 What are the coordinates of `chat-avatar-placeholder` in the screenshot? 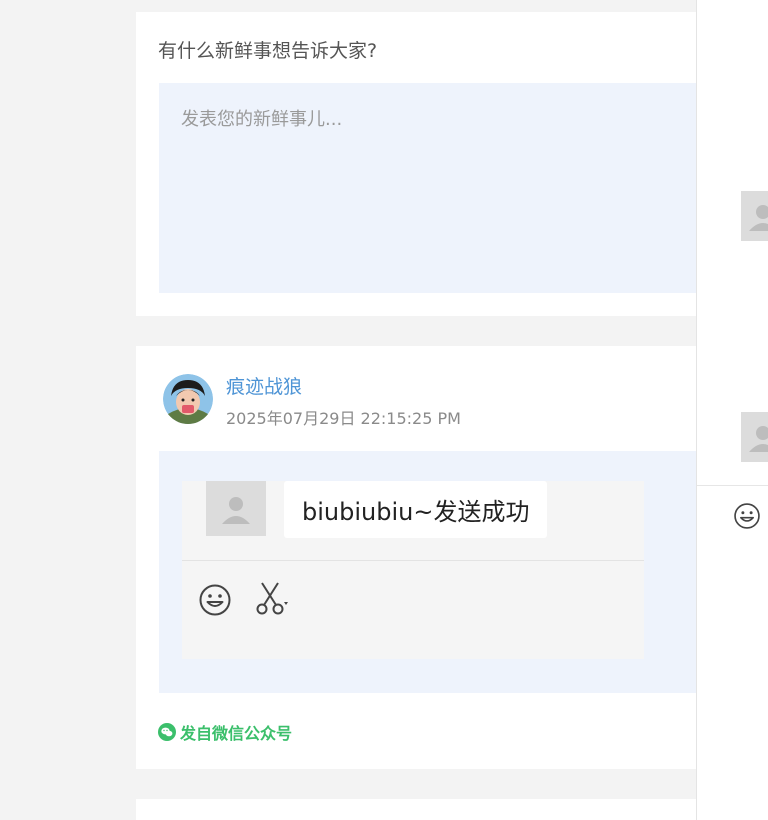 It's located at (236, 508).